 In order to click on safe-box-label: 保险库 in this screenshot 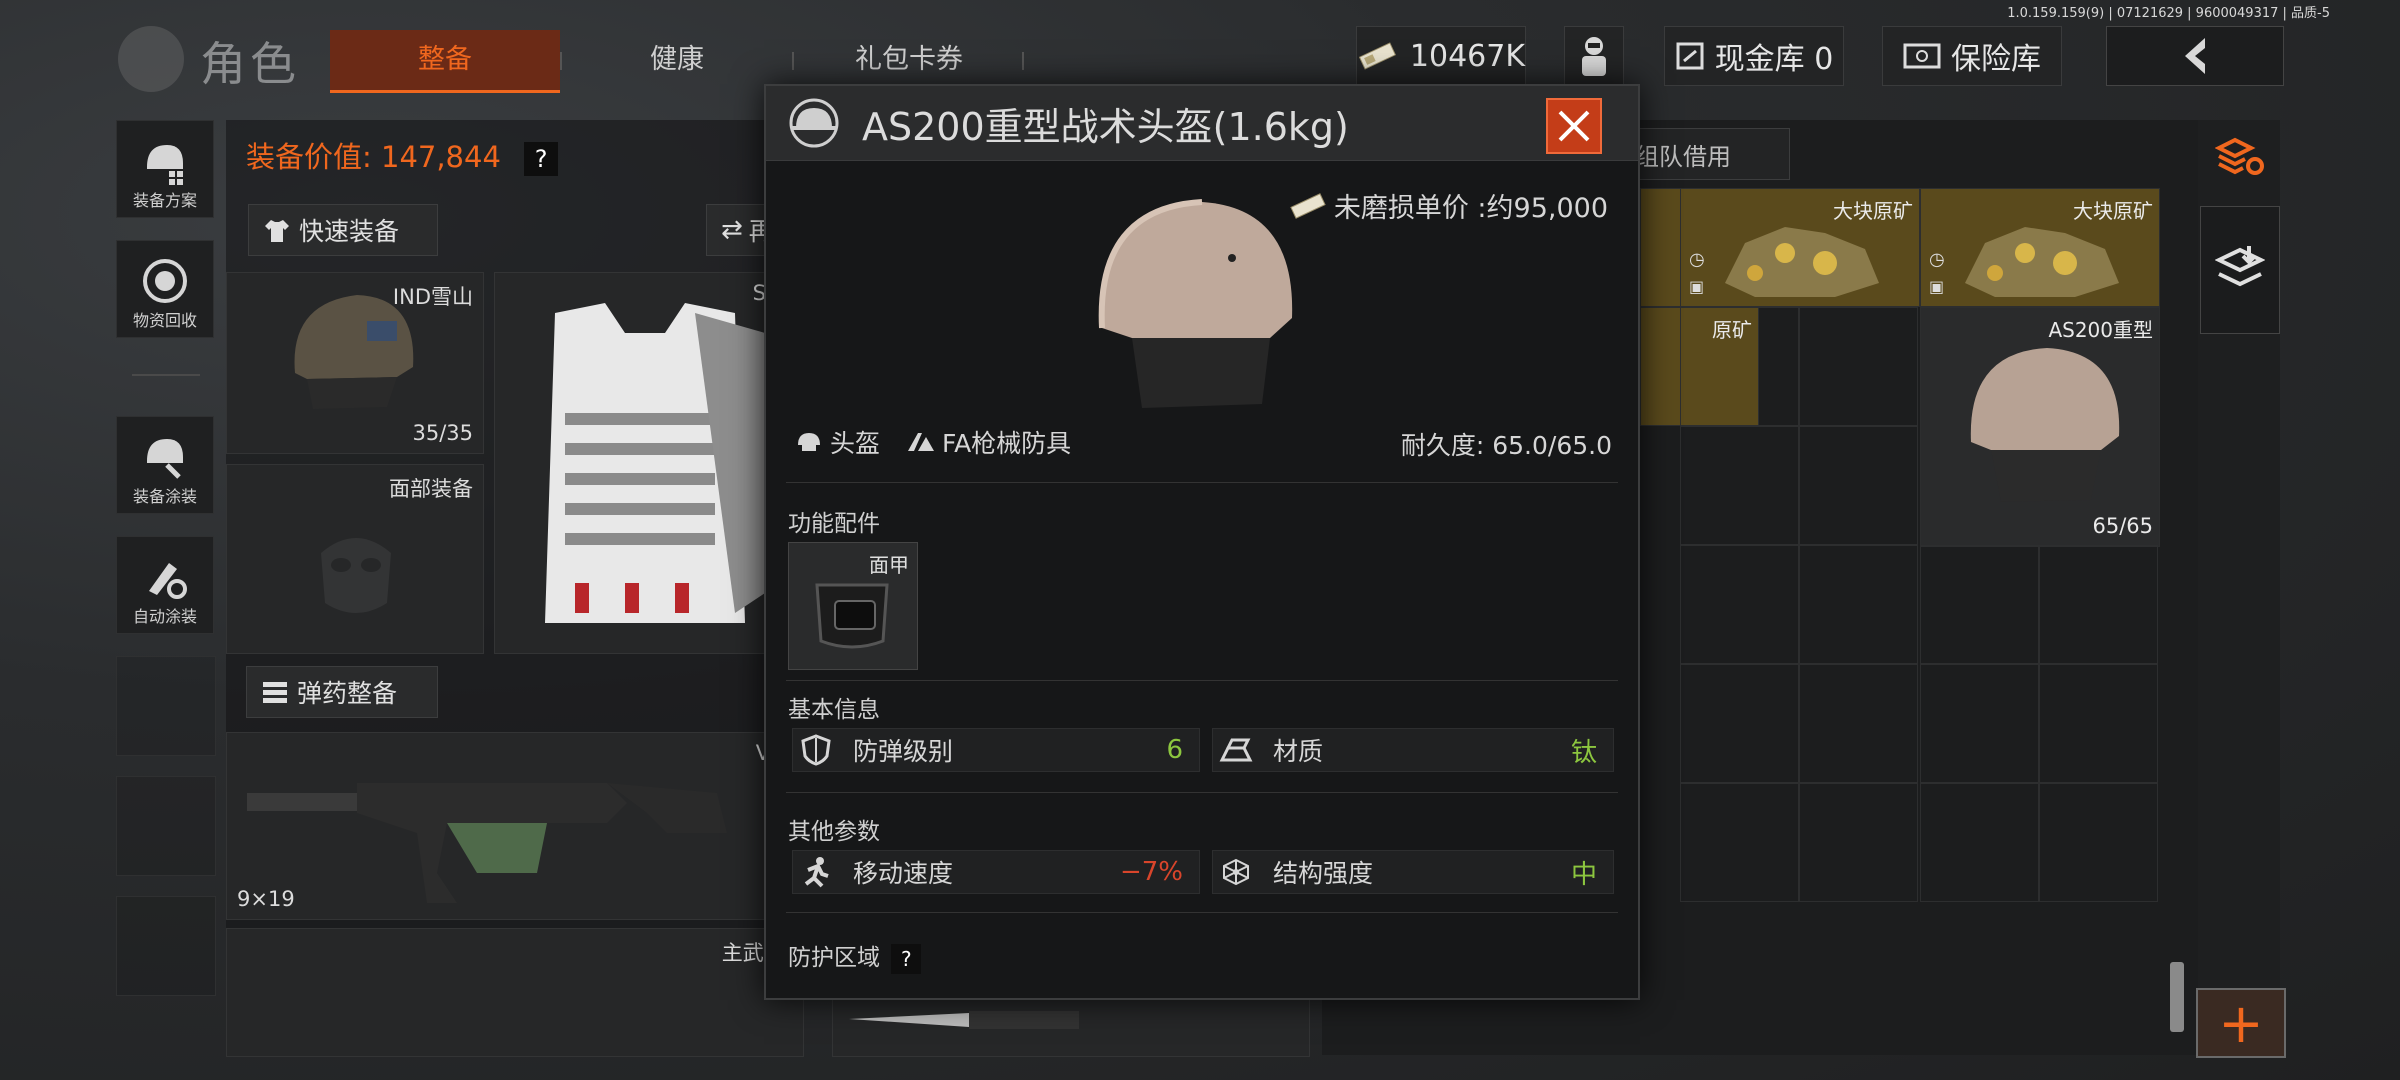, I will do `click(1996, 59)`.